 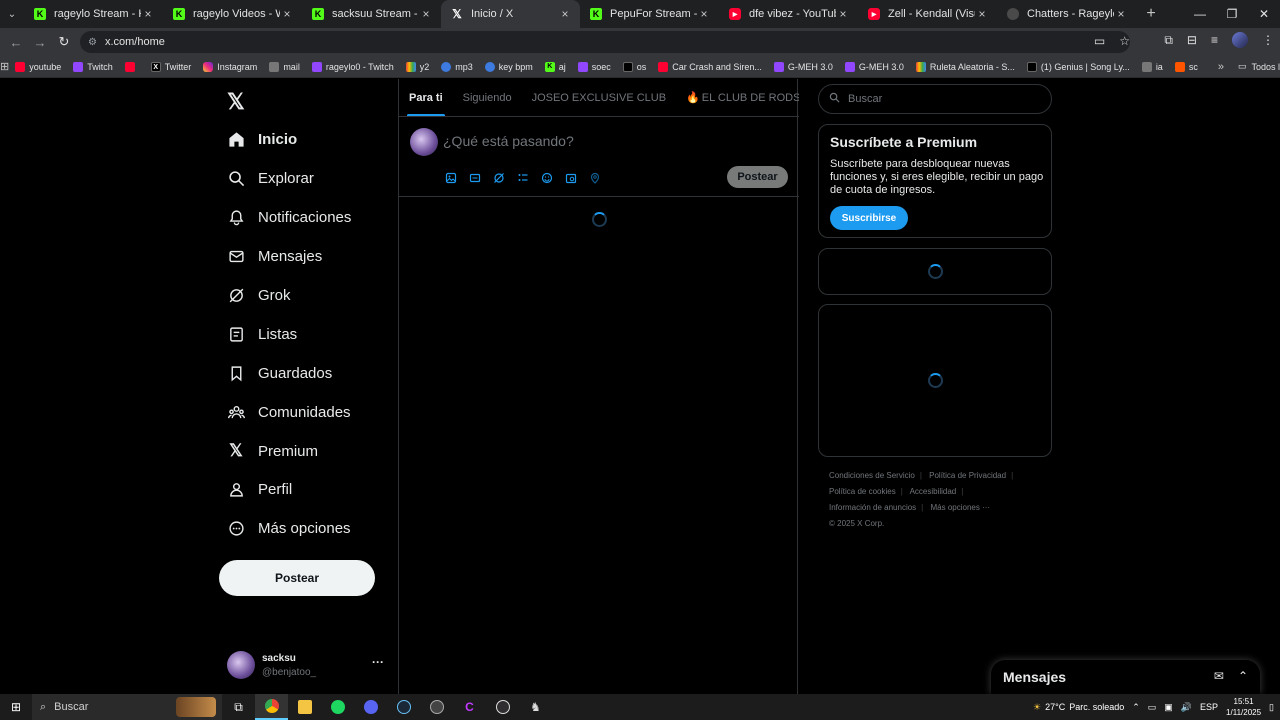 What do you see at coordinates (274, 256) in the screenshot?
I see `sidebar-item-mensajes: Mensajes` at bounding box center [274, 256].